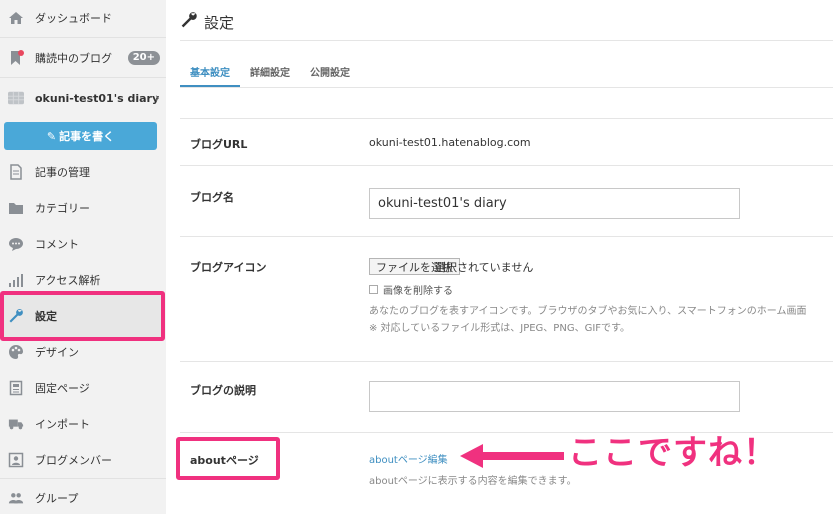 The image size is (833, 516). What do you see at coordinates (62, 208) in the screenshot?
I see `sidebar-item-label: カテゴリー` at bounding box center [62, 208].